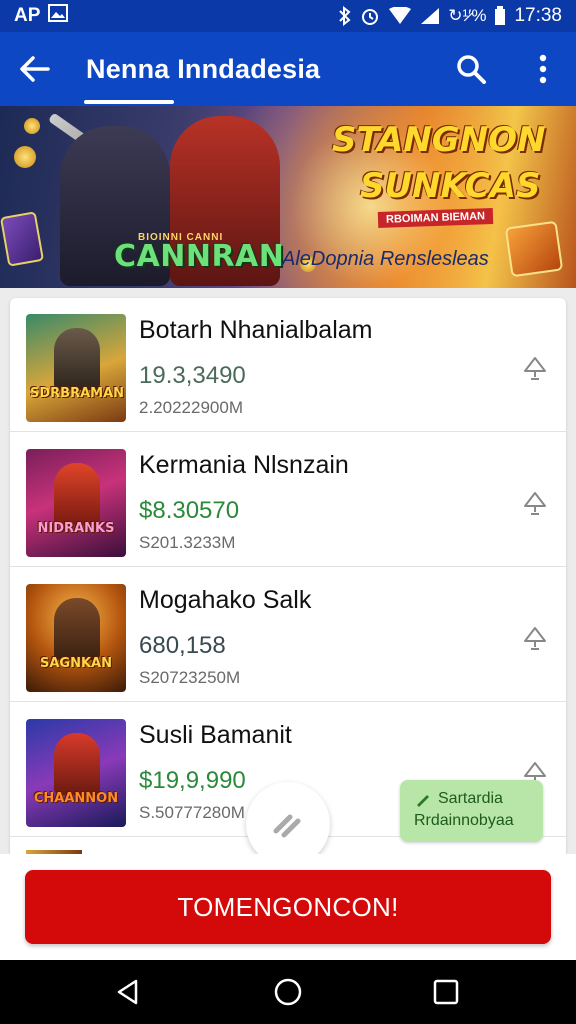 This screenshot has height=1024, width=576. I want to click on nav-home-icon, so click(288, 992).